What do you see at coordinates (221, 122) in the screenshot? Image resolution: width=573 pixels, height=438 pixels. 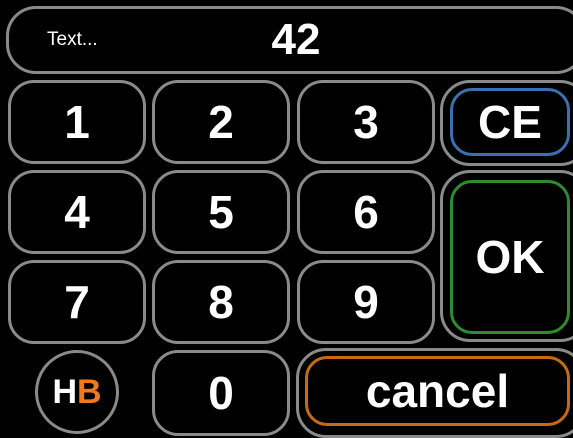 I see `digit-2-button: 2` at bounding box center [221, 122].